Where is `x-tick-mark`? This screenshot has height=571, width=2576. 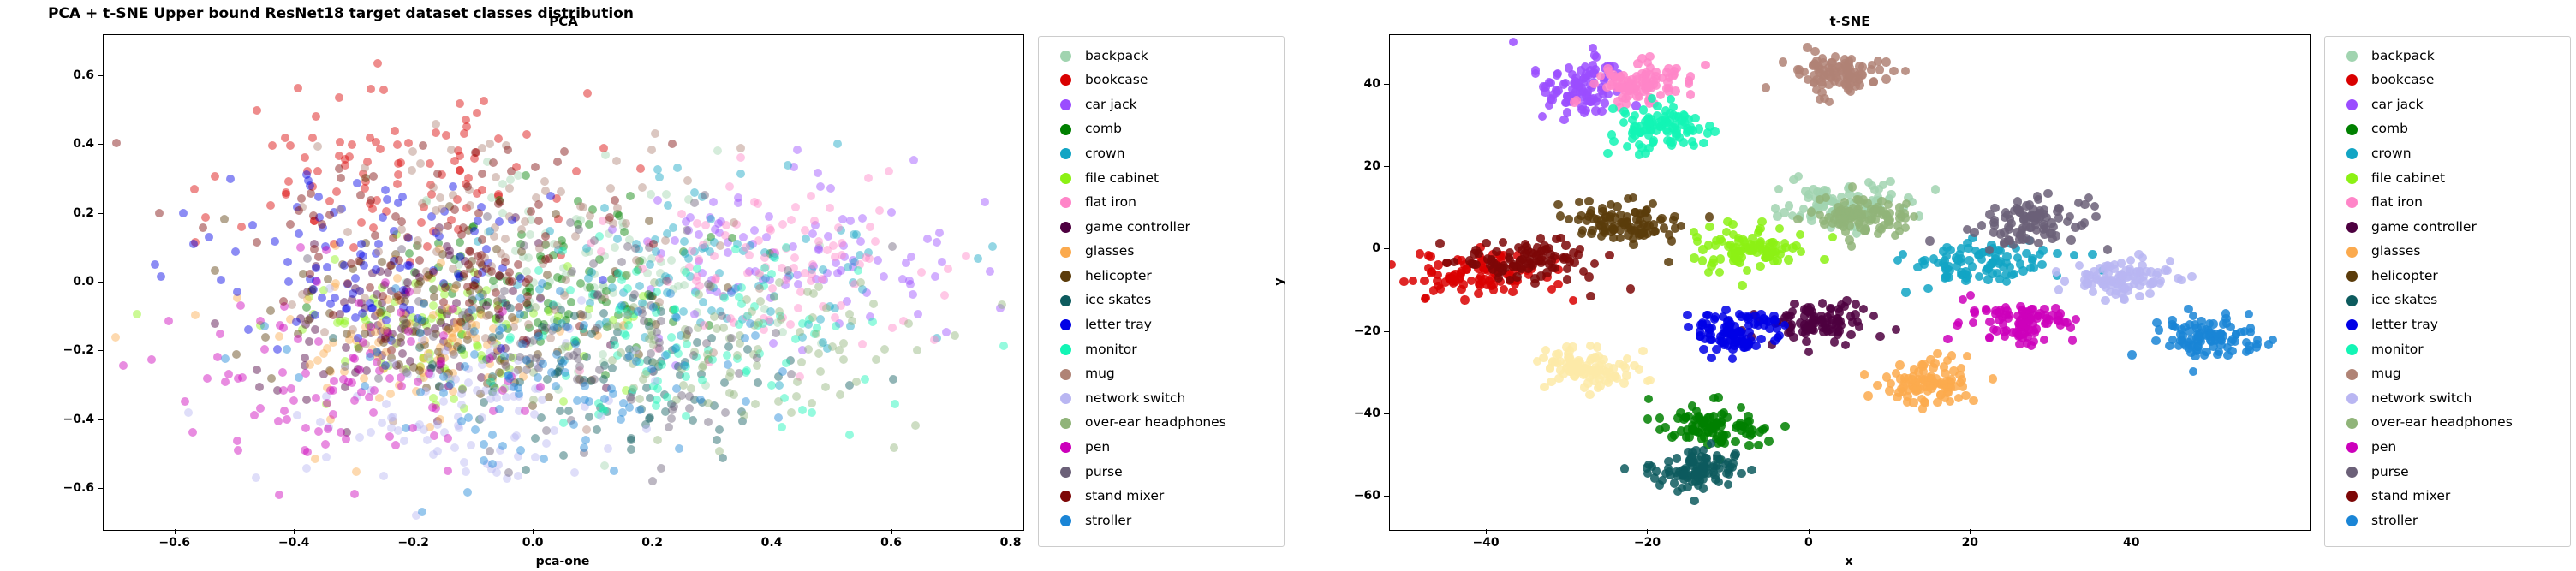
x-tick-mark is located at coordinates (1487, 531).